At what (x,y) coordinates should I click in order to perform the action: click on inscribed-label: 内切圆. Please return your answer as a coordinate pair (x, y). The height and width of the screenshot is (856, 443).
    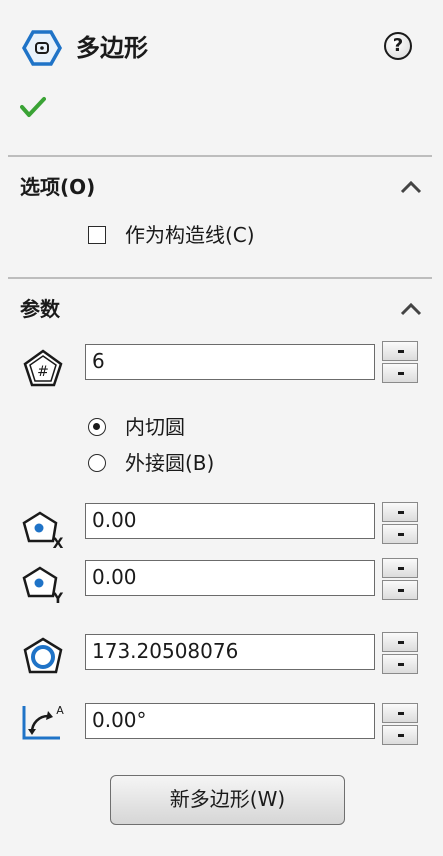
    Looking at the image, I should click on (155, 427).